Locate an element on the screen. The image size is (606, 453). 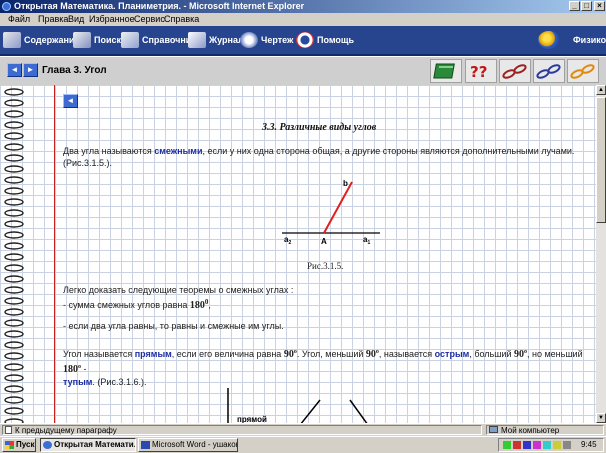
toolbar-help: Помощь is located at coordinates (325, 40).